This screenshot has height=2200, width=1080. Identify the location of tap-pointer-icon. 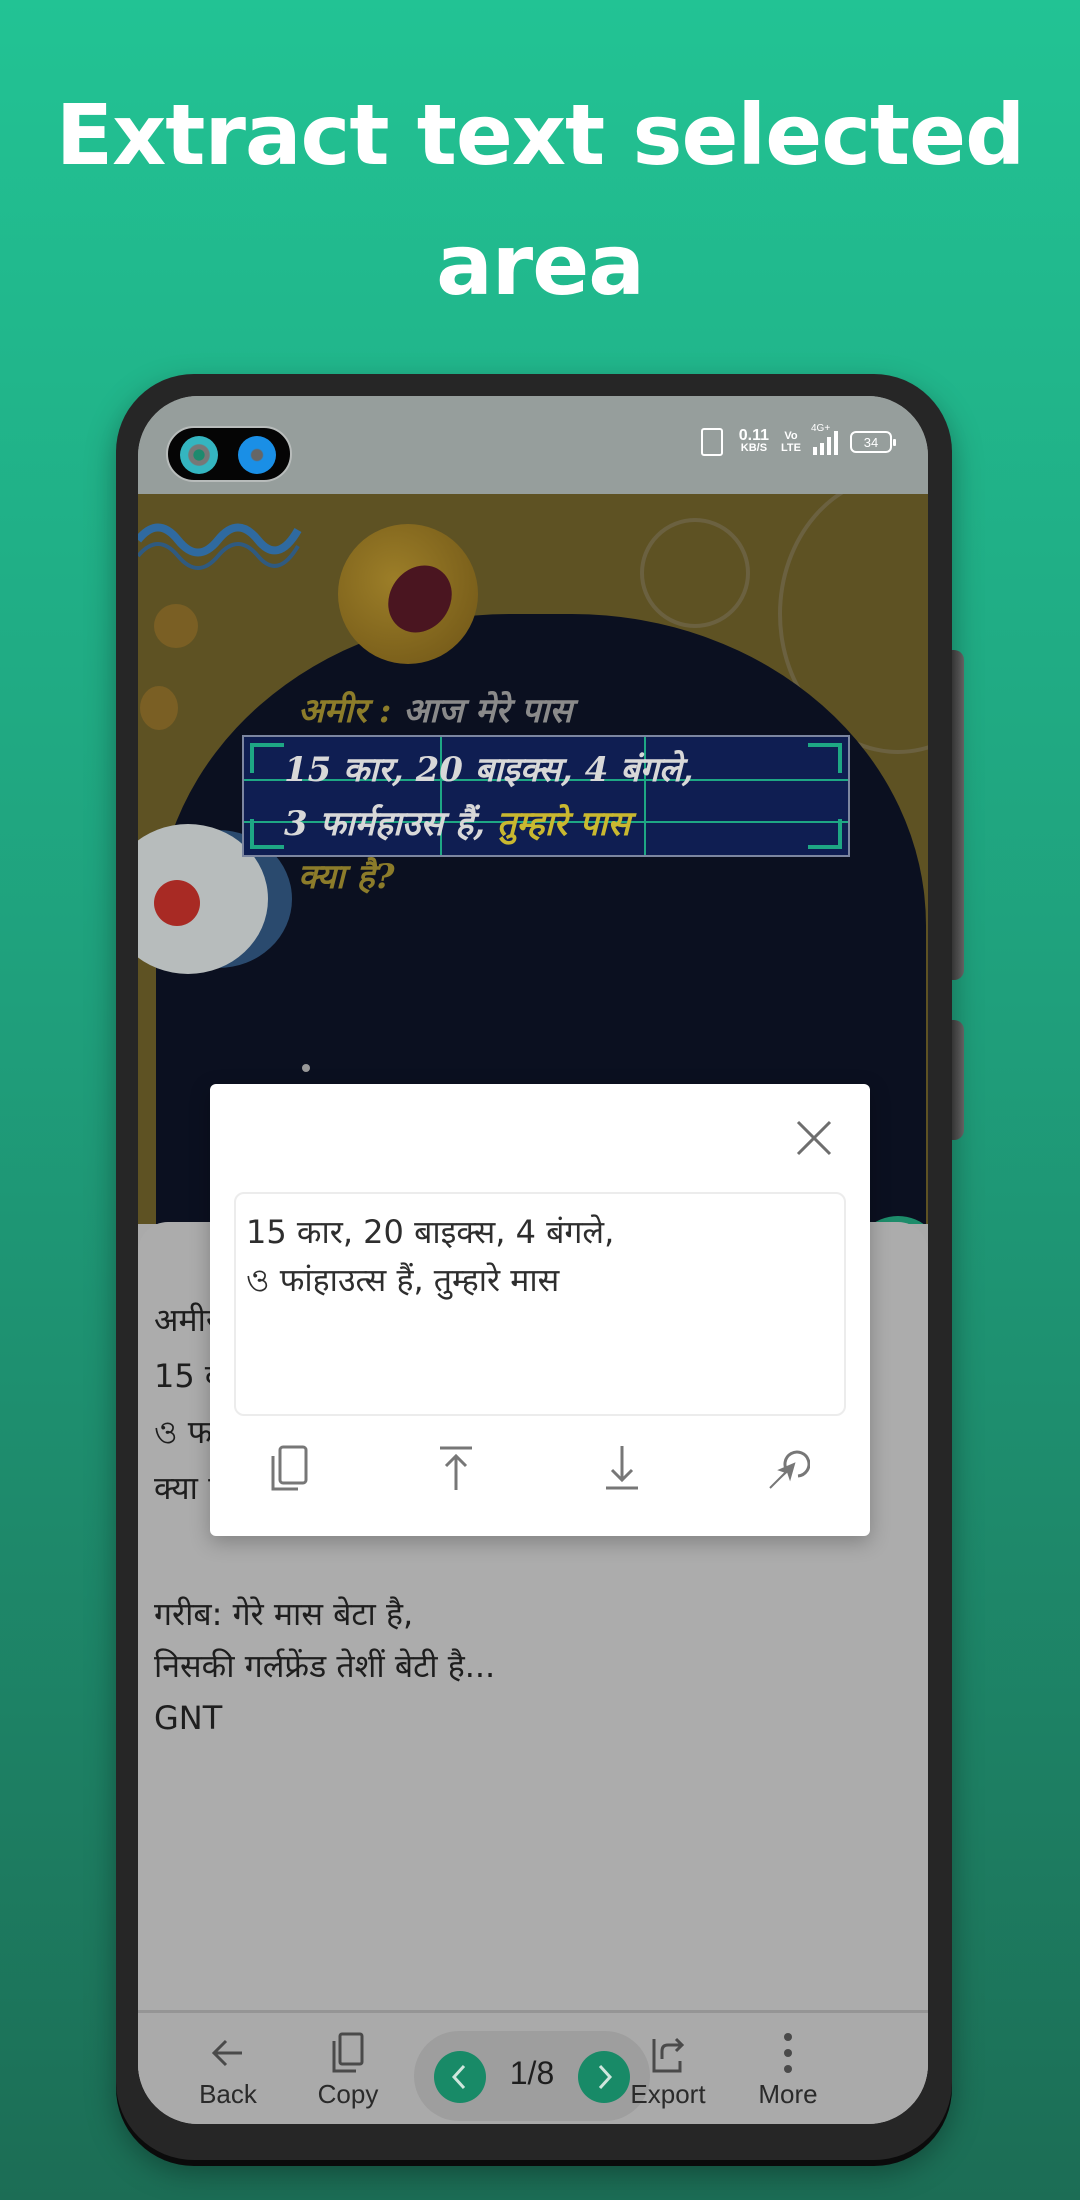
(789, 1469).